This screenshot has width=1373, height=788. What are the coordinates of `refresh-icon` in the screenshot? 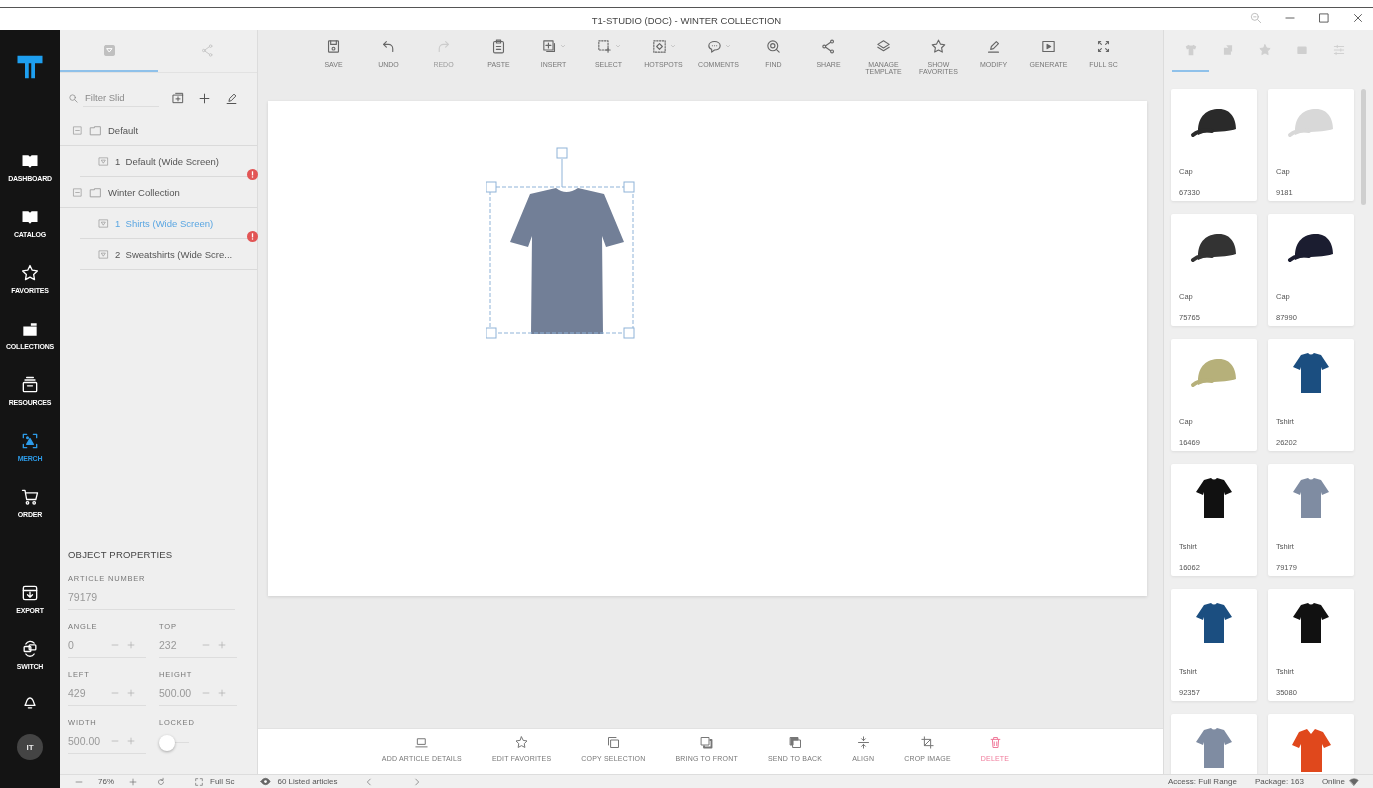 It's located at (161, 781).